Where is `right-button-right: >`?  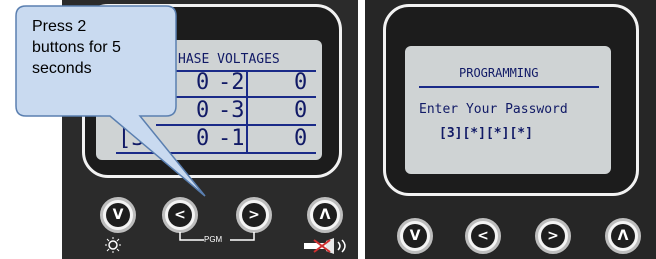
right-button-right: > is located at coordinates (553, 236).